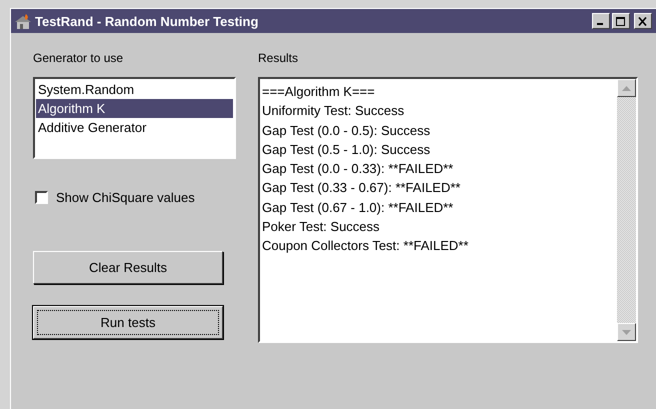 This screenshot has height=409, width=656. Describe the element at coordinates (347, 149) in the screenshot. I see `result-line: Gap Test (0.5 - 1.0): Success` at that location.